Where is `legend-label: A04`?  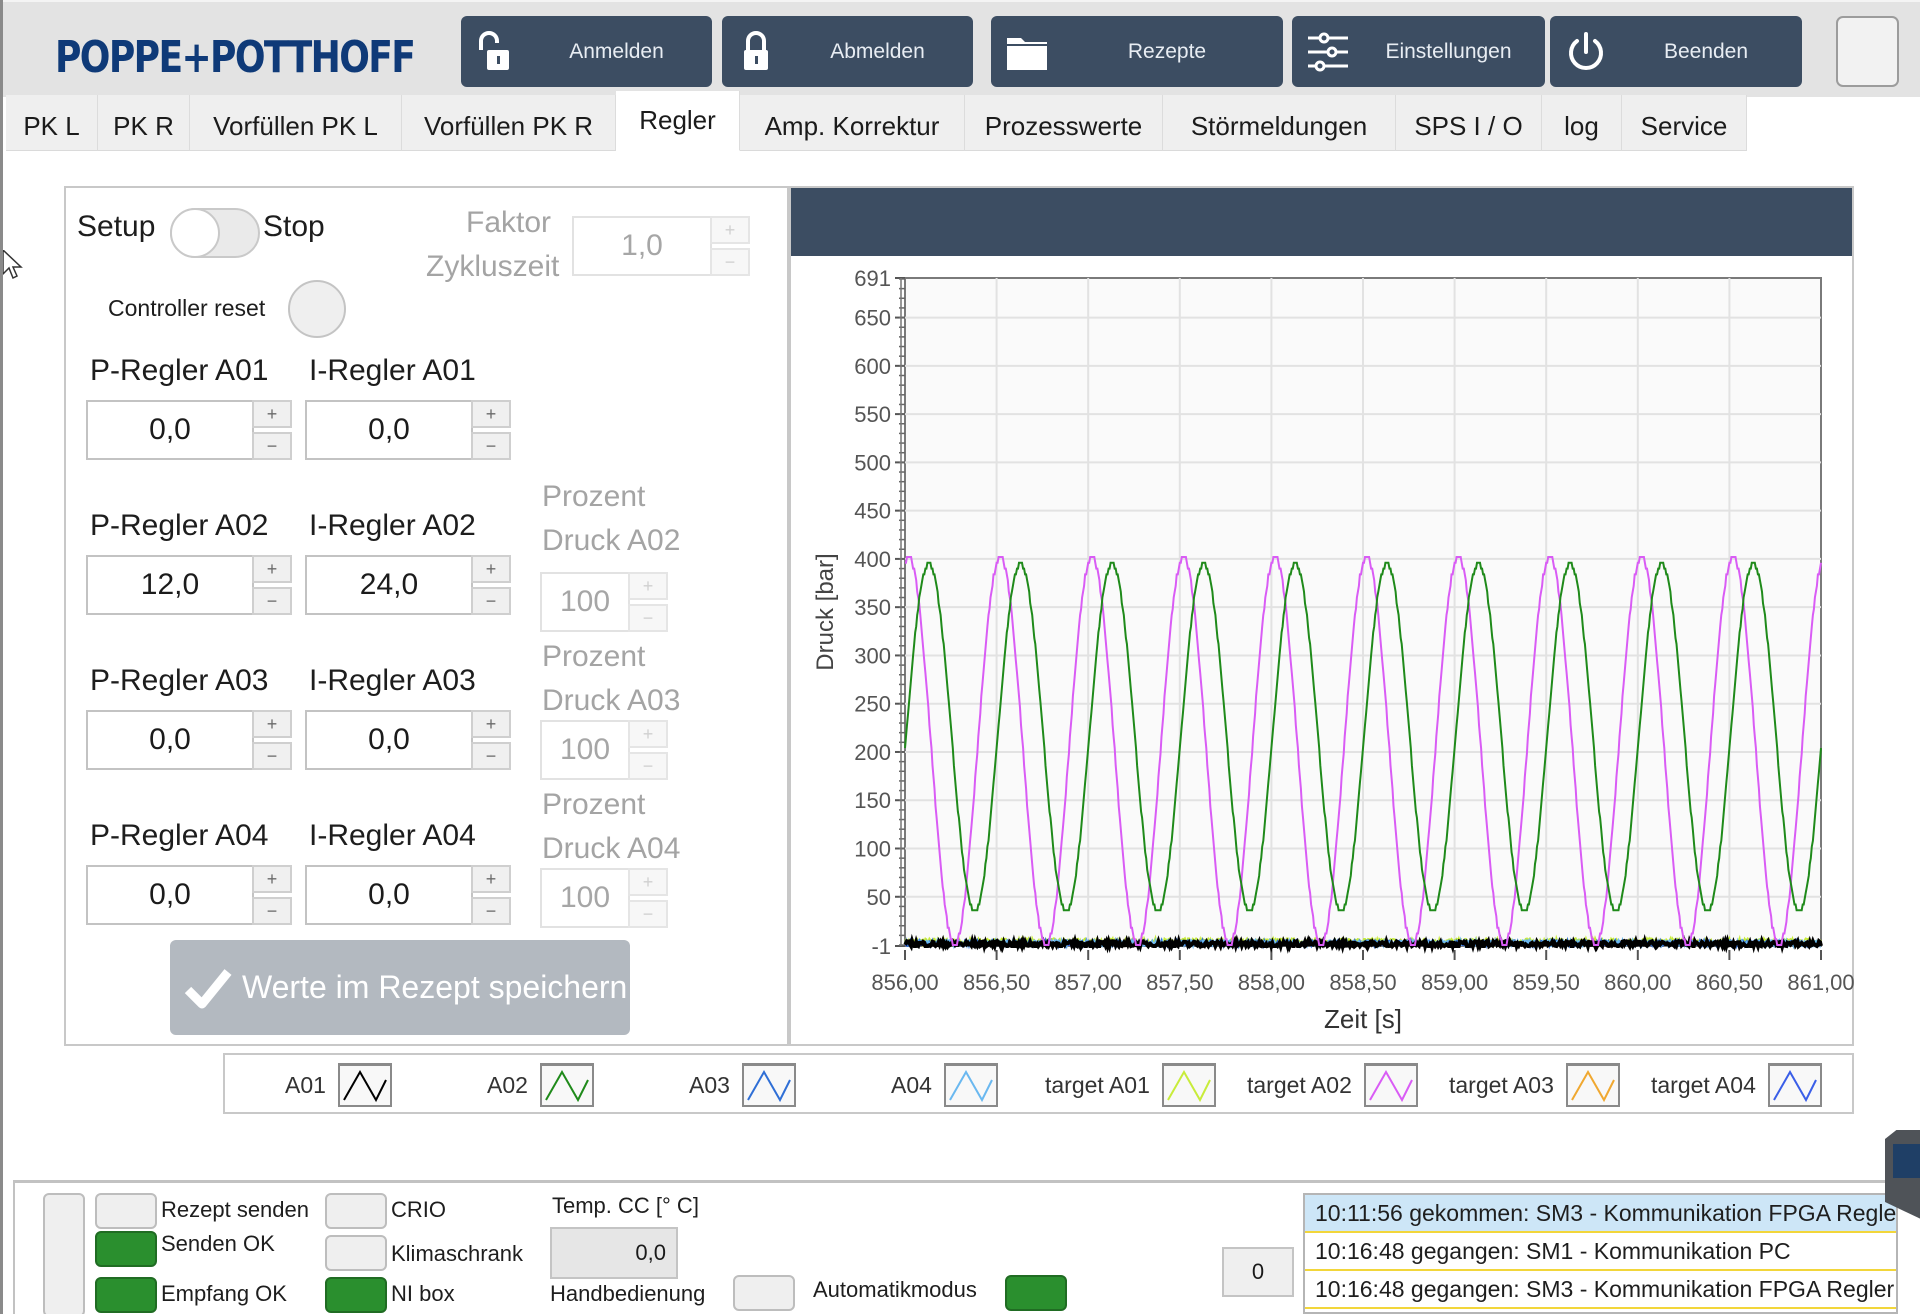 legend-label: A04 is located at coordinates (911, 1084).